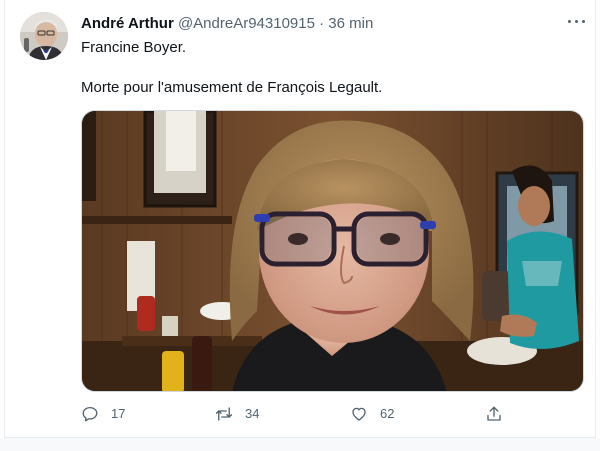  What do you see at coordinates (44, 36) in the screenshot?
I see `author-avatar` at bounding box center [44, 36].